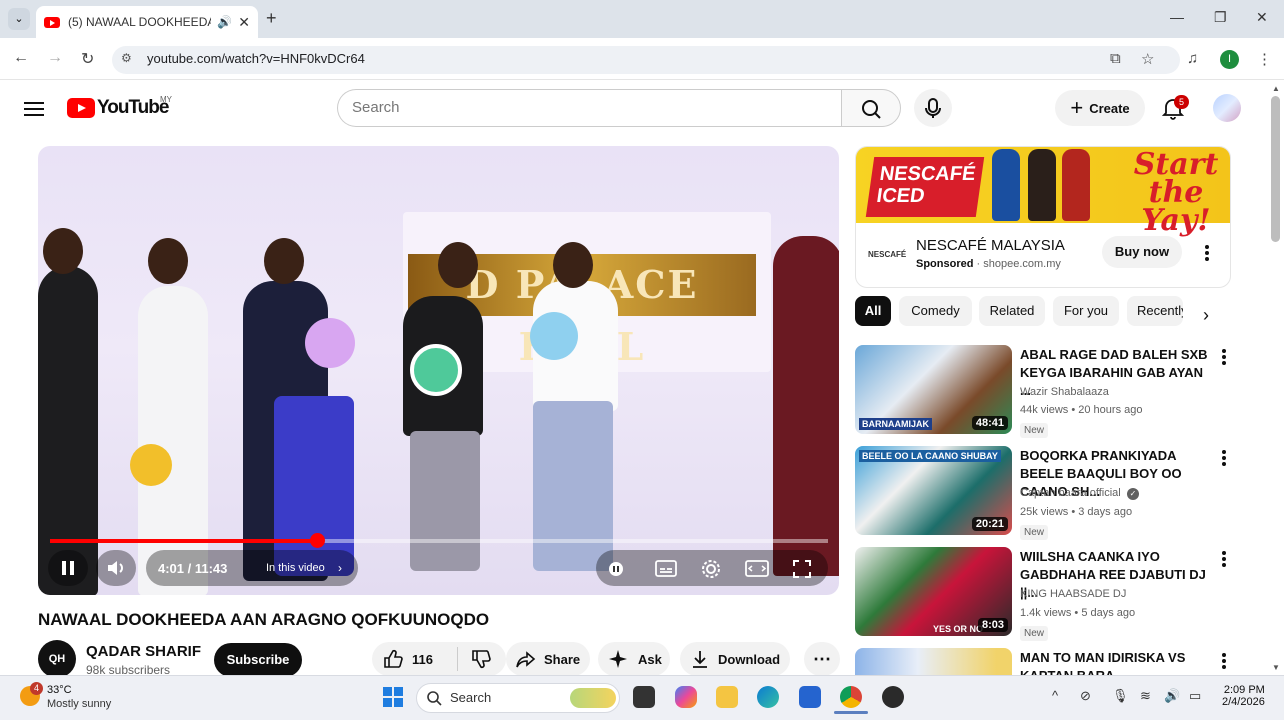 Image resolution: width=1284 pixels, height=720 pixels. I want to click on sponsored-label: Sponsored, so click(945, 264).